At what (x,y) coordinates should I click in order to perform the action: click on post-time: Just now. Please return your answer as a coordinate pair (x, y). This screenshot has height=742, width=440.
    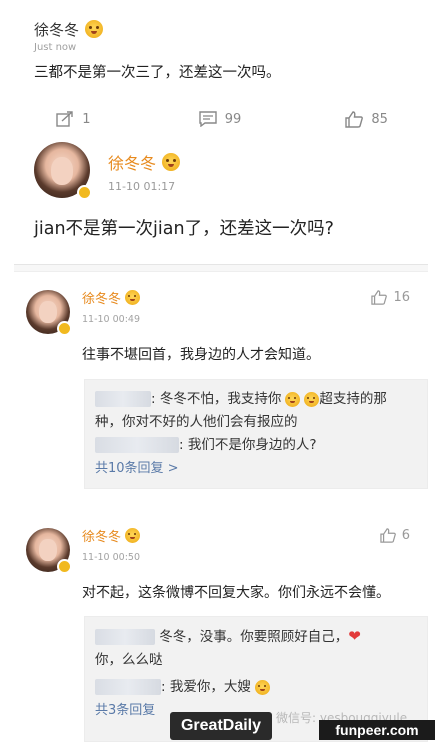
    Looking at the image, I should click on (55, 47).